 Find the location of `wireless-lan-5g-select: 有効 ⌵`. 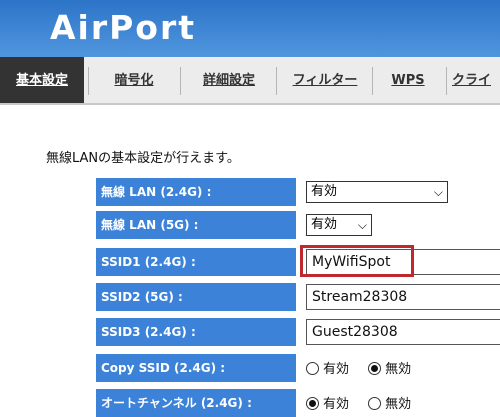

wireless-lan-5g-select: 有効 ⌵ is located at coordinates (339, 225).